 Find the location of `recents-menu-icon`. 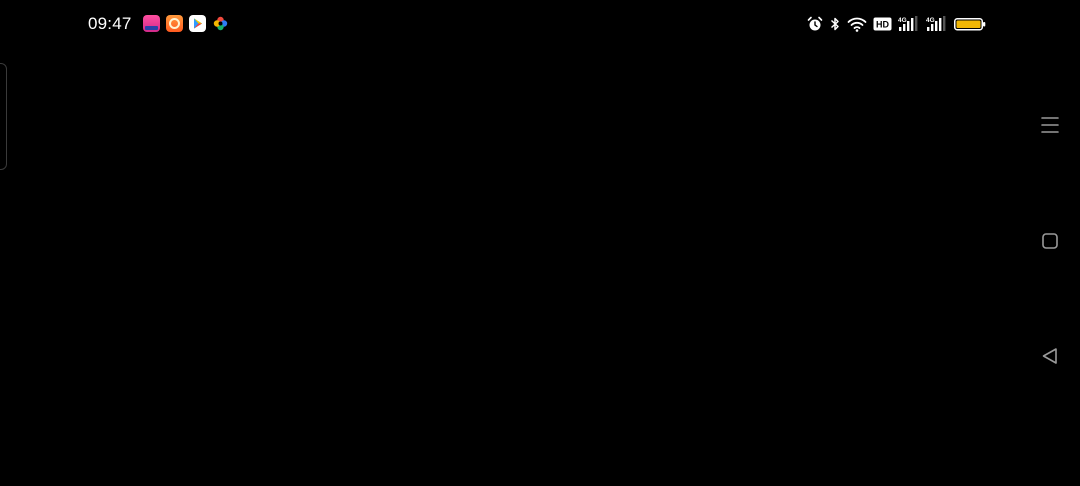

recents-menu-icon is located at coordinates (1050, 125).